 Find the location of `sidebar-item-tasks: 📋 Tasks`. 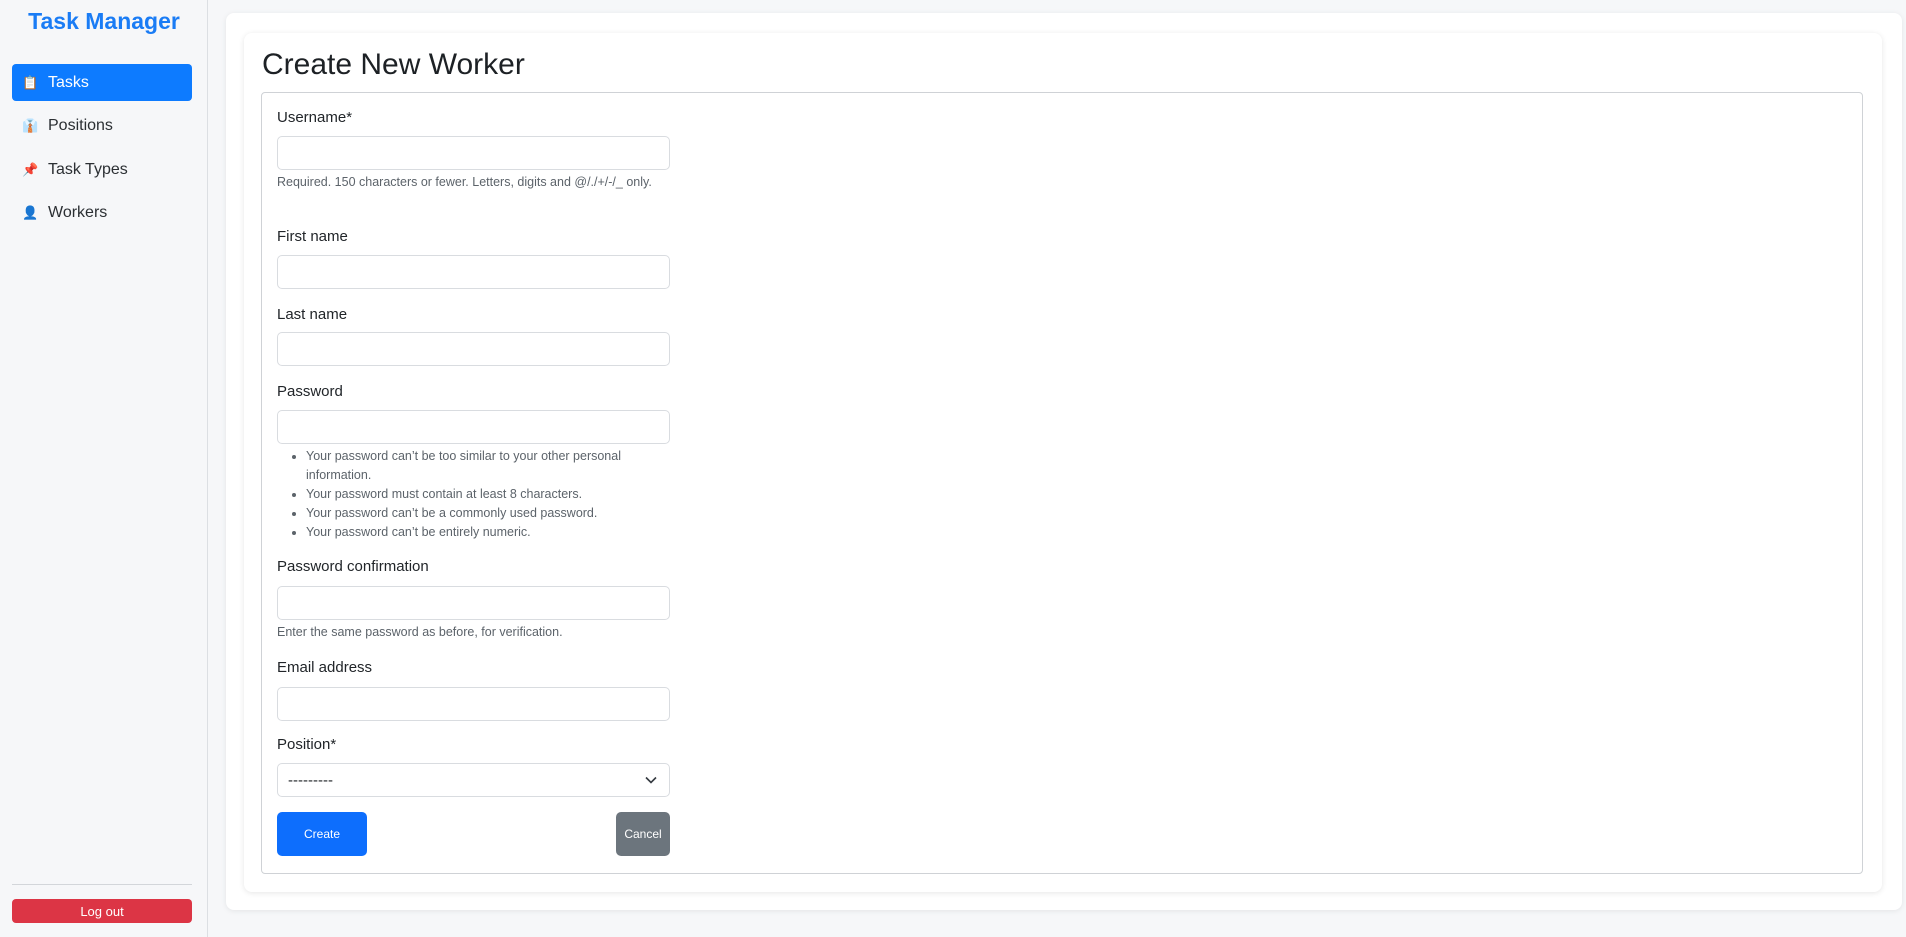

sidebar-item-tasks: 📋 Tasks is located at coordinates (102, 82).